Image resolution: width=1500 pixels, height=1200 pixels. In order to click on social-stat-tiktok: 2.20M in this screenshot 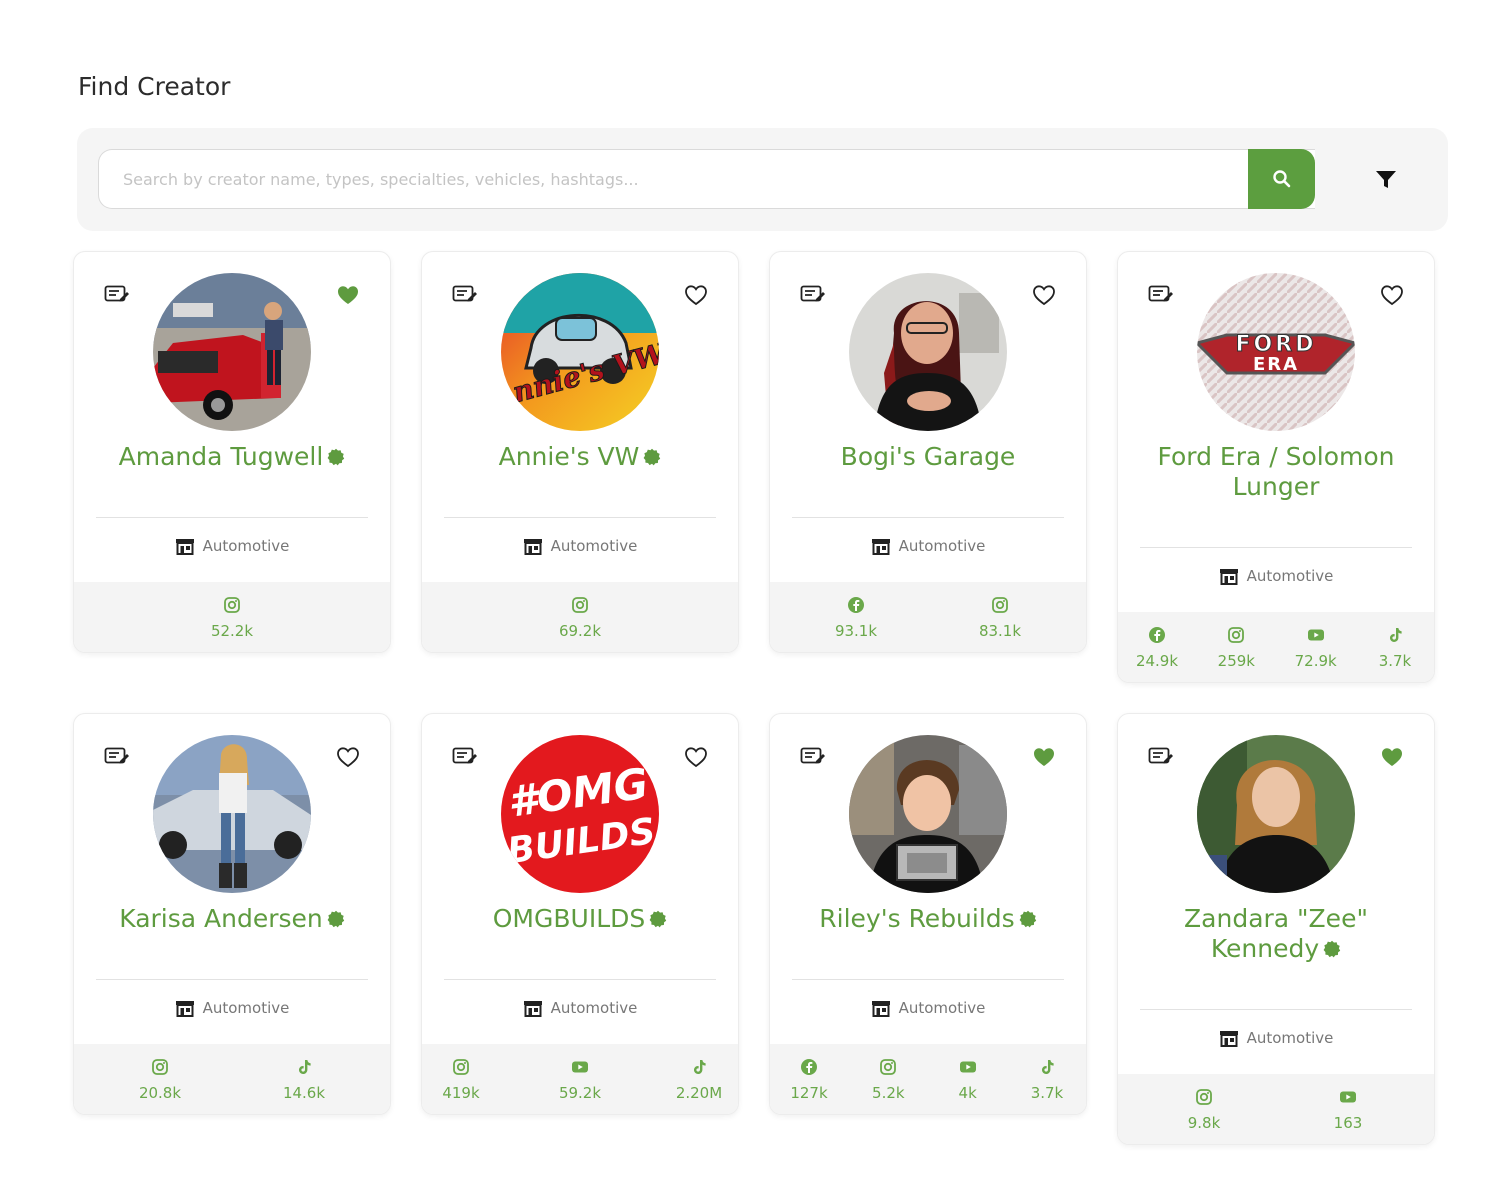, I will do `click(699, 1080)`.